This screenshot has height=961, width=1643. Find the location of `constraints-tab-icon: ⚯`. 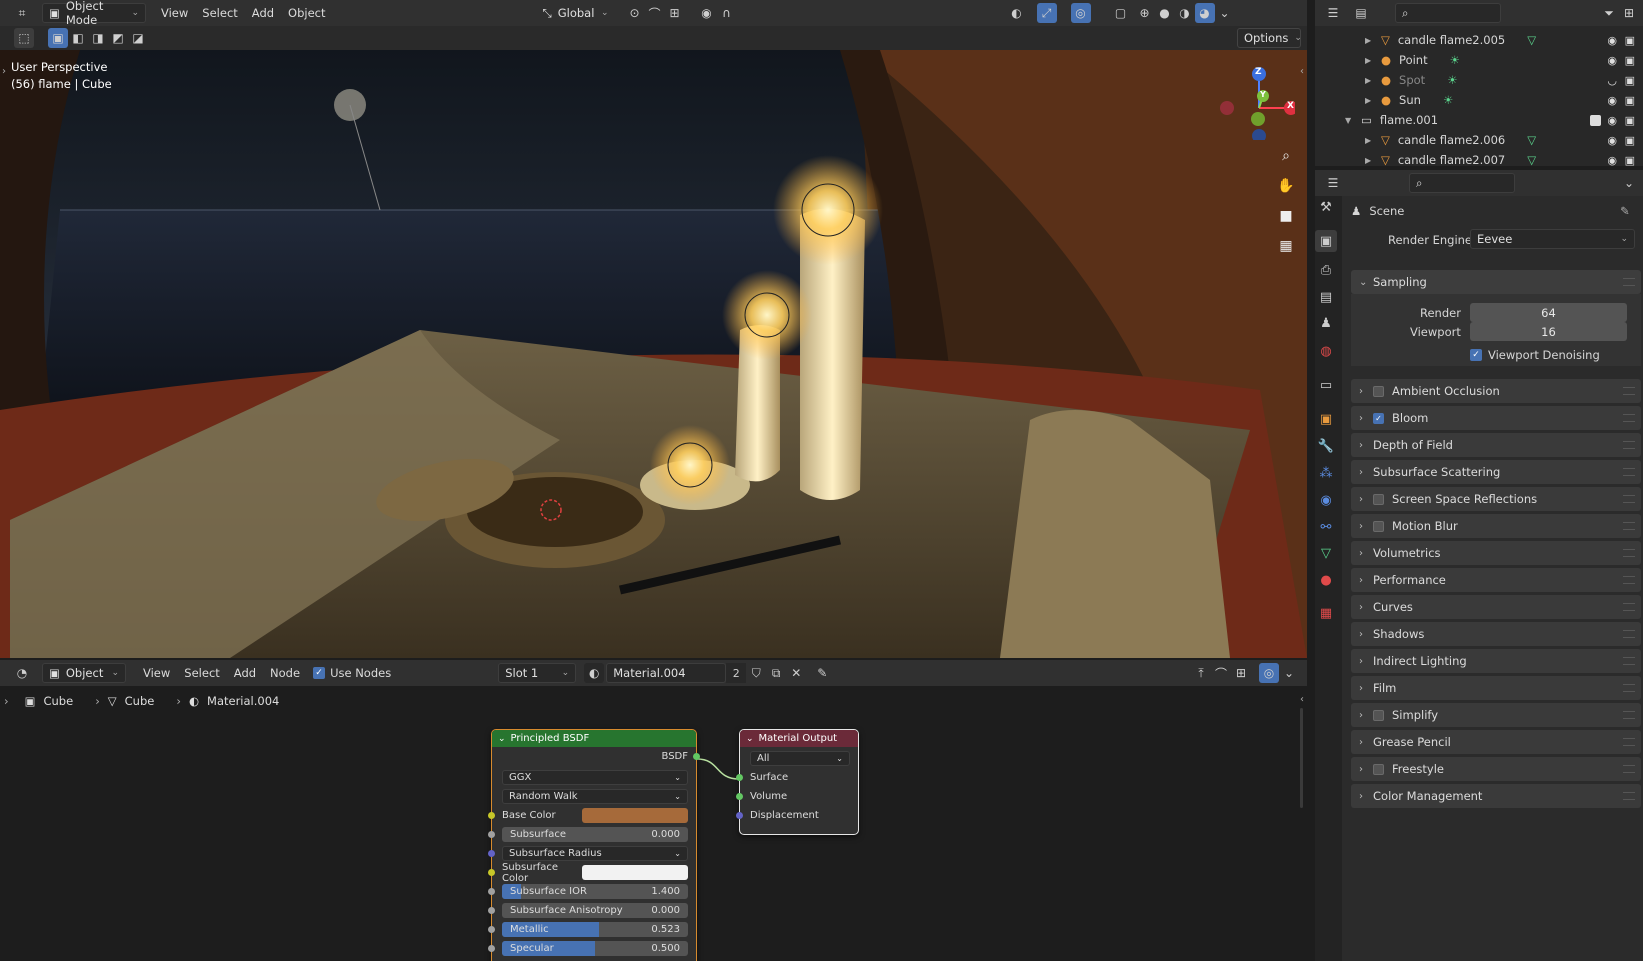

constraints-tab-icon: ⚯ is located at coordinates (1326, 527).